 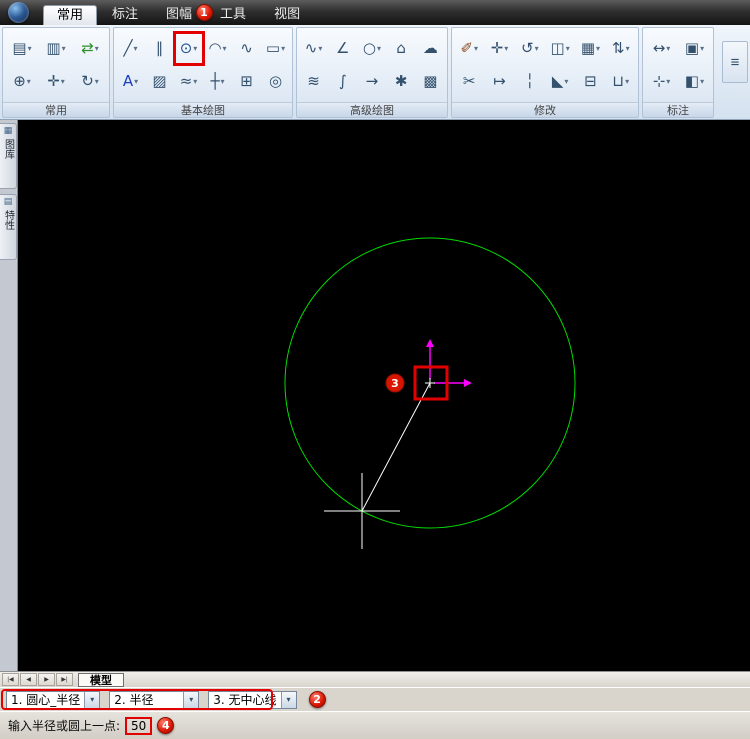 I want to click on stretch-tool: ⊔ ▾, so click(x=621, y=81).